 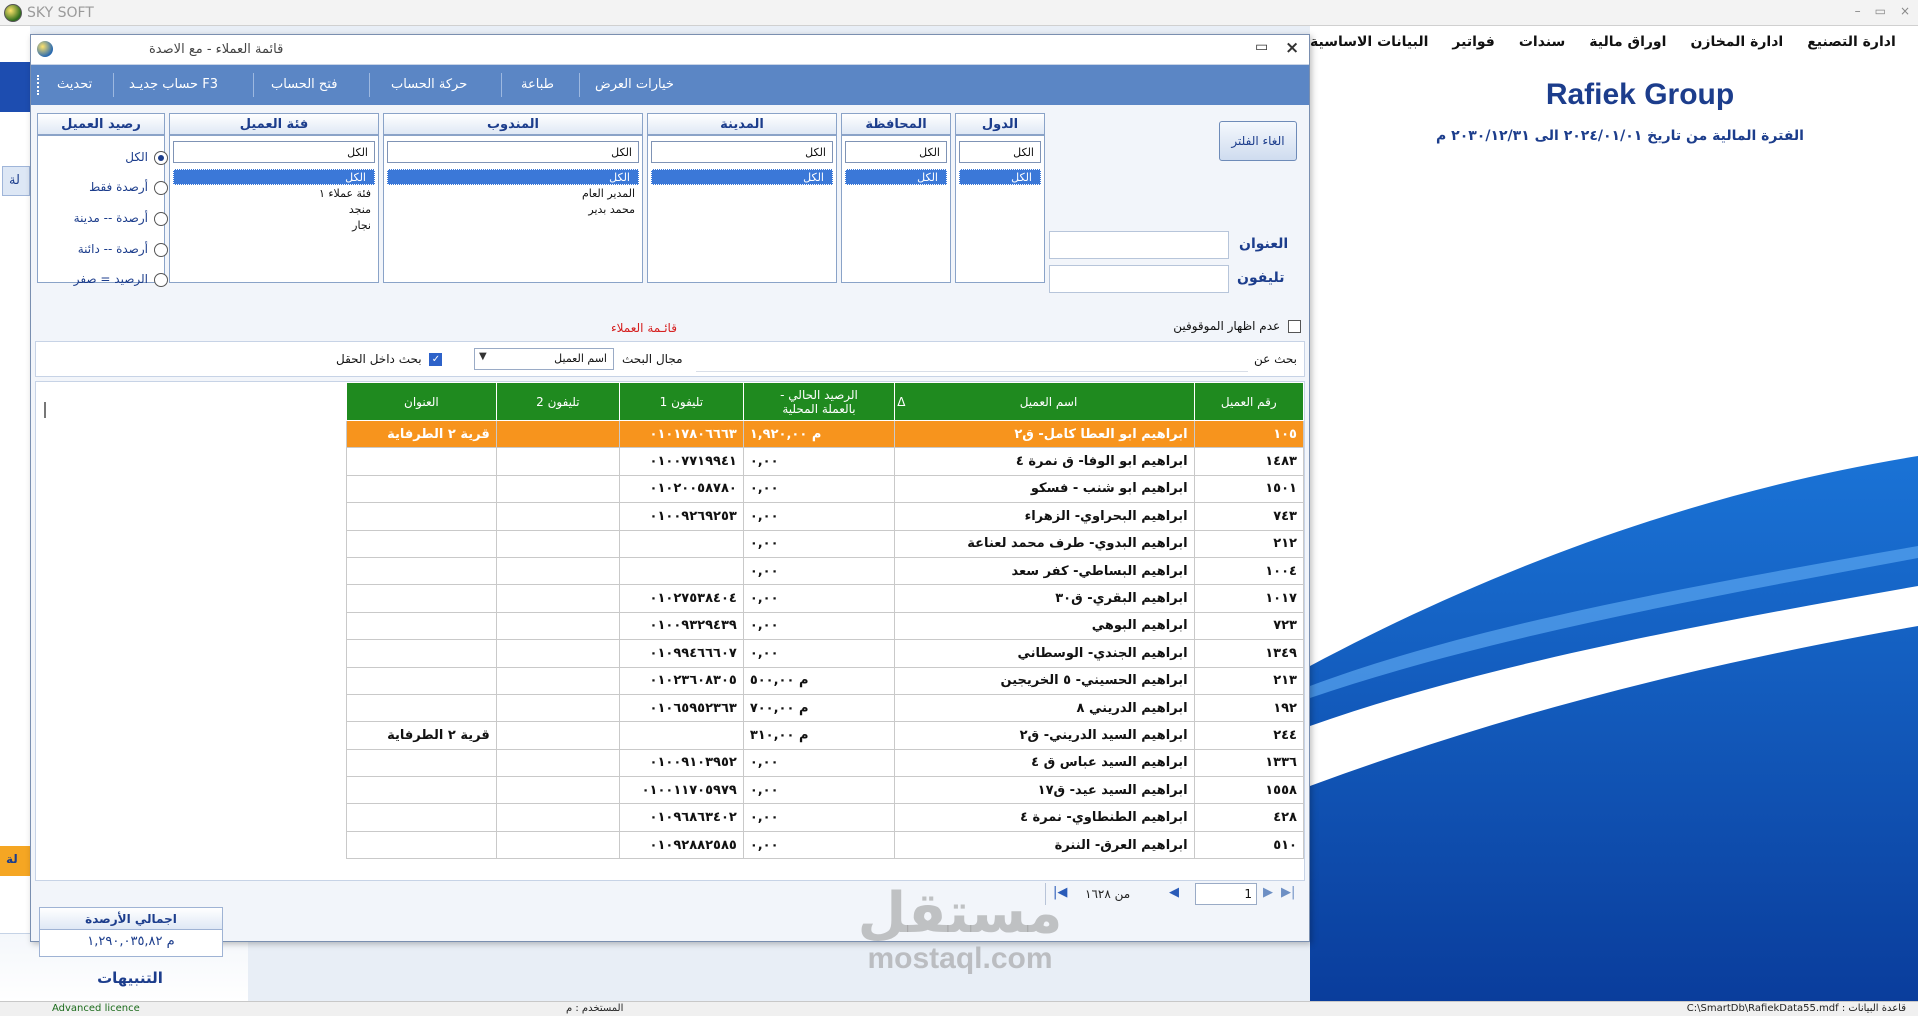 What do you see at coordinates (130, 978) in the screenshot?
I see `alerts-button: التنبيهات` at bounding box center [130, 978].